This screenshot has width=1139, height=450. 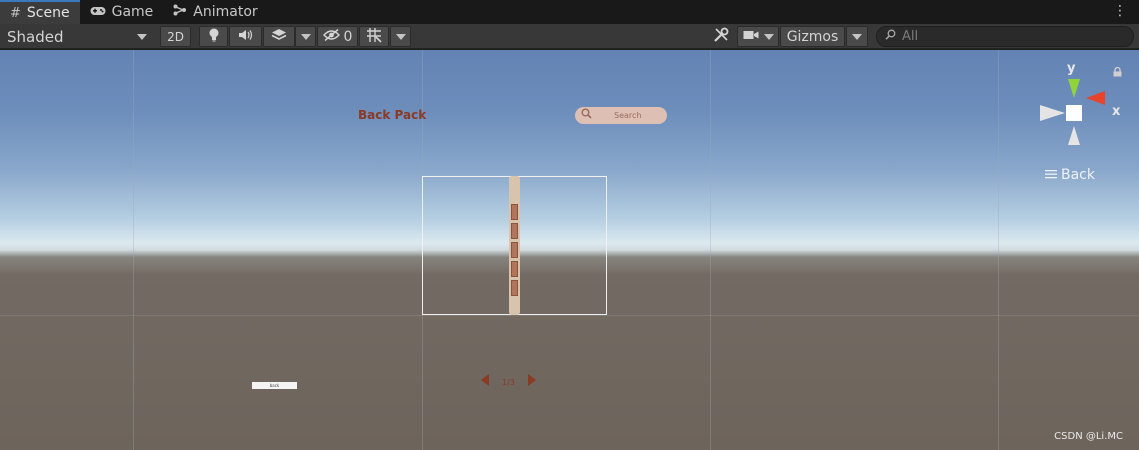 I want to click on gizmos-dropdown-button, so click(x=857, y=36).